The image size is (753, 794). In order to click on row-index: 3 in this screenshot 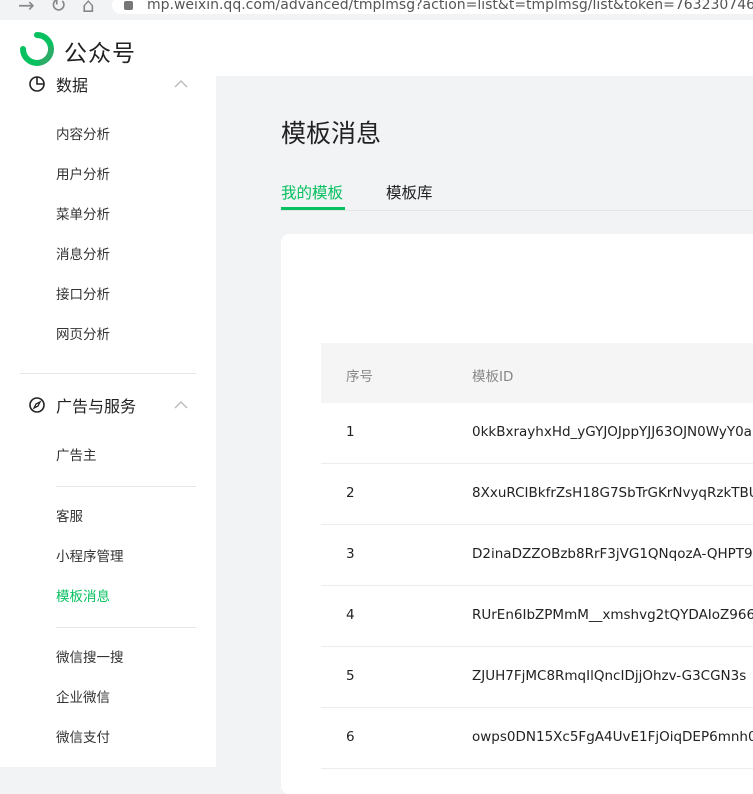, I will do `click(350, 554)`.